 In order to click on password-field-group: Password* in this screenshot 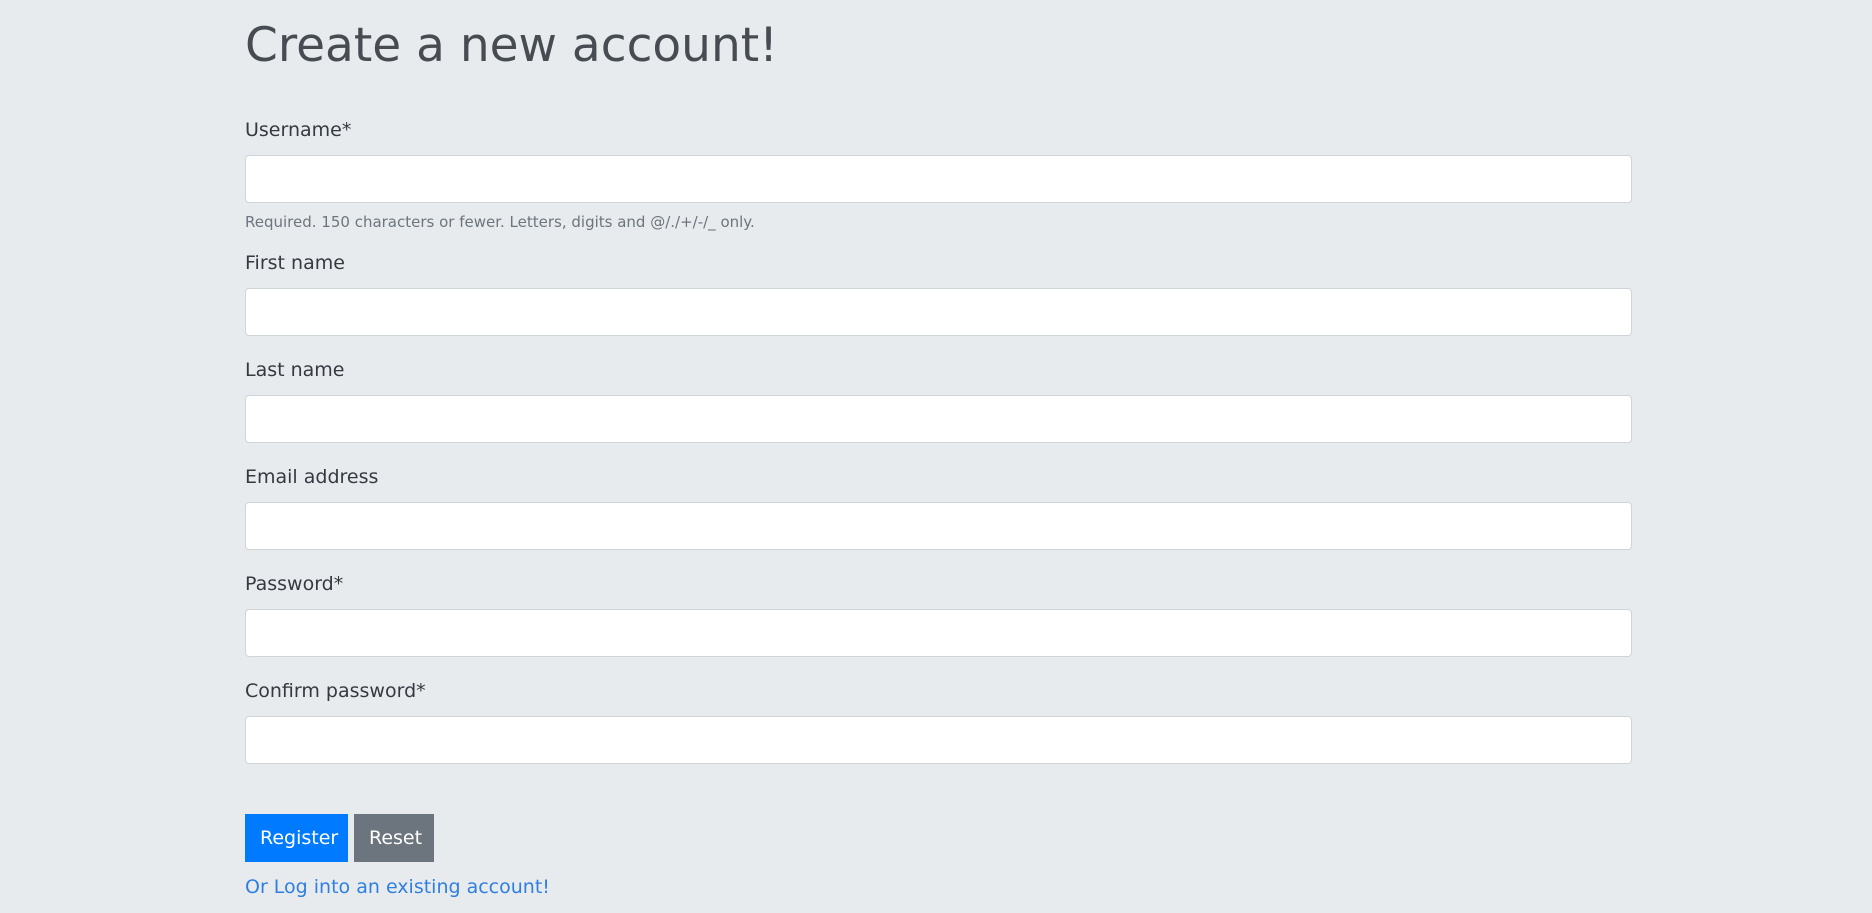, I will do `click(938, 614)`.